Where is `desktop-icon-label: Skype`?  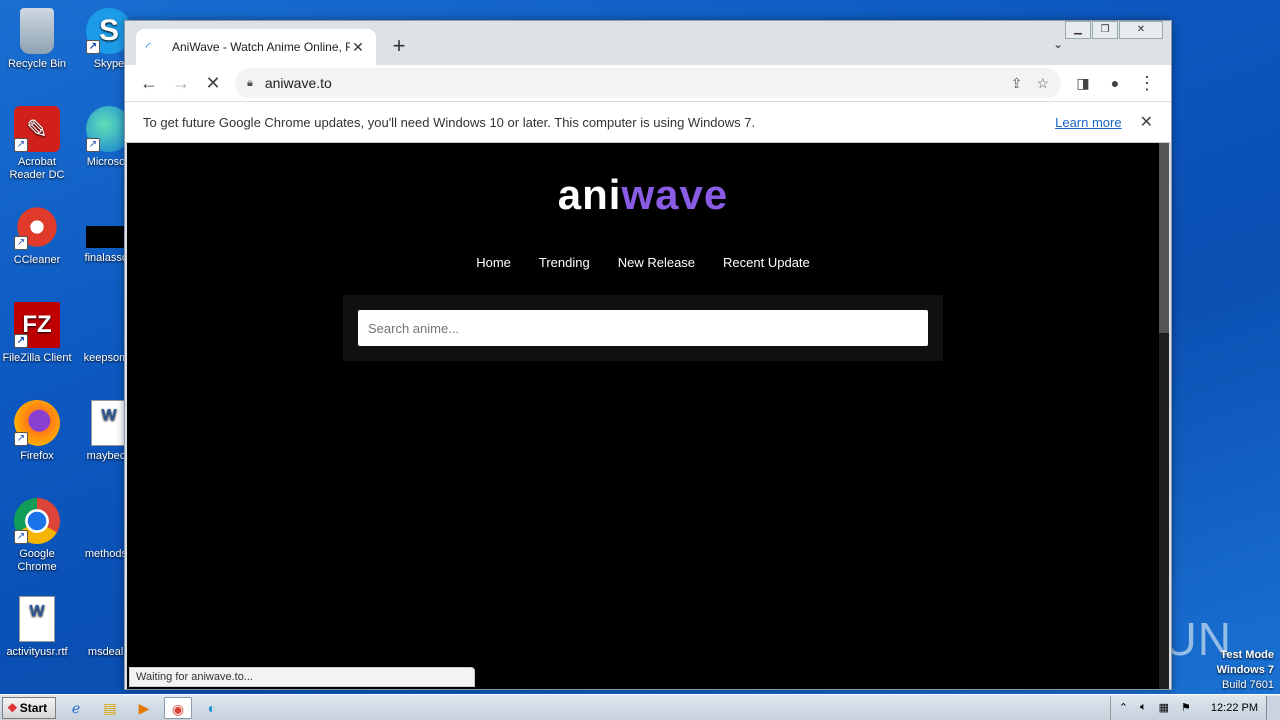
desktop-icon-label: Skype is located at coordinates (109, 64).